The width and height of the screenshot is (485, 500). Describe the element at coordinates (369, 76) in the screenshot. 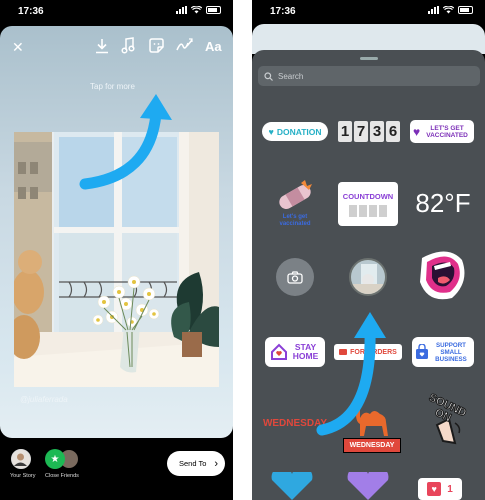

I see `sticker-search-input: Search` at that location.